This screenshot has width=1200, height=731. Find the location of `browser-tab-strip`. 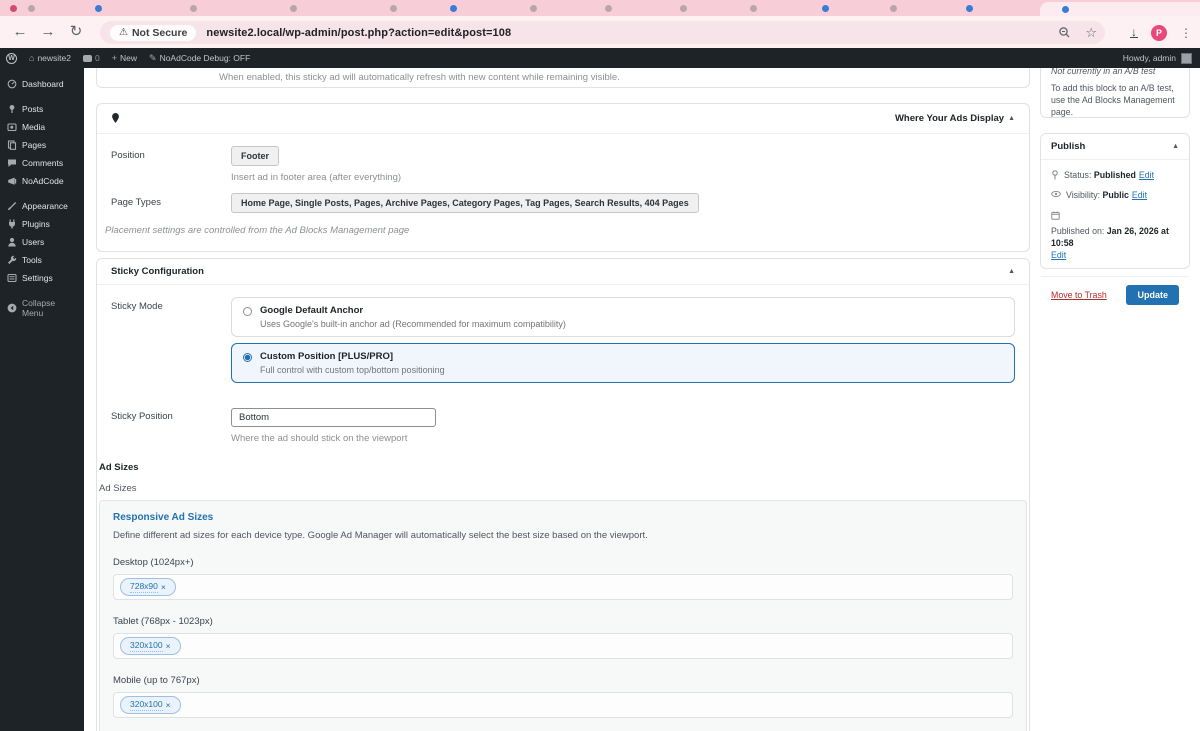

browser-tab-strip is located at coordinates (600, 8).